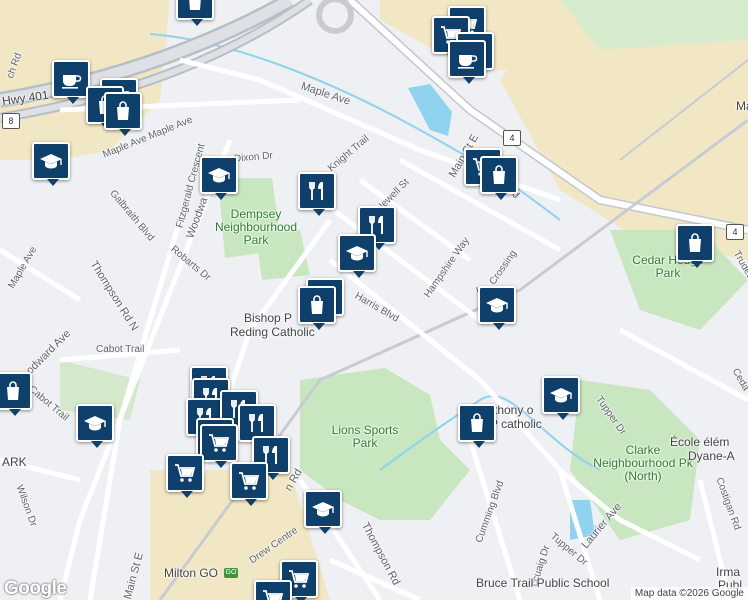 The width and height of the screenshot is (748, 600). Describe the element at coordinates (272, 332) in the screenshot. I see `reding-catholic-label: Reding Catholic` at that location.